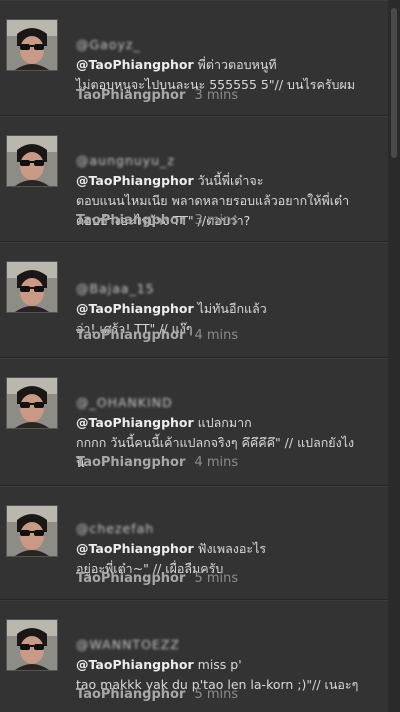 The image size is (400, 712). Describe the element at coordinates (128, 644) in the screenshot. I see `blurred-mention: @WANNTOEZZ` at that location.